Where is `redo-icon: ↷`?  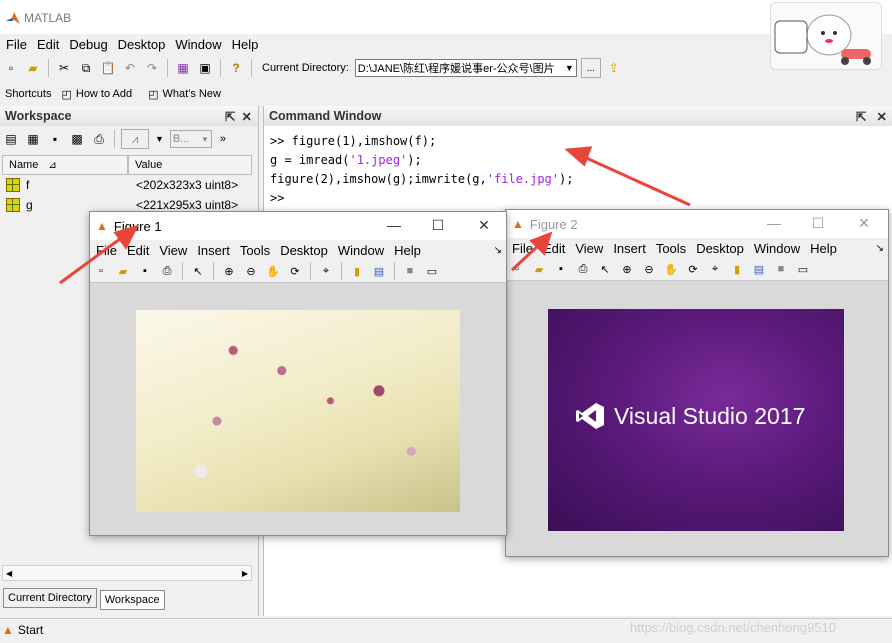 redo-icon: ↷ is located at coordinates (152, 68).